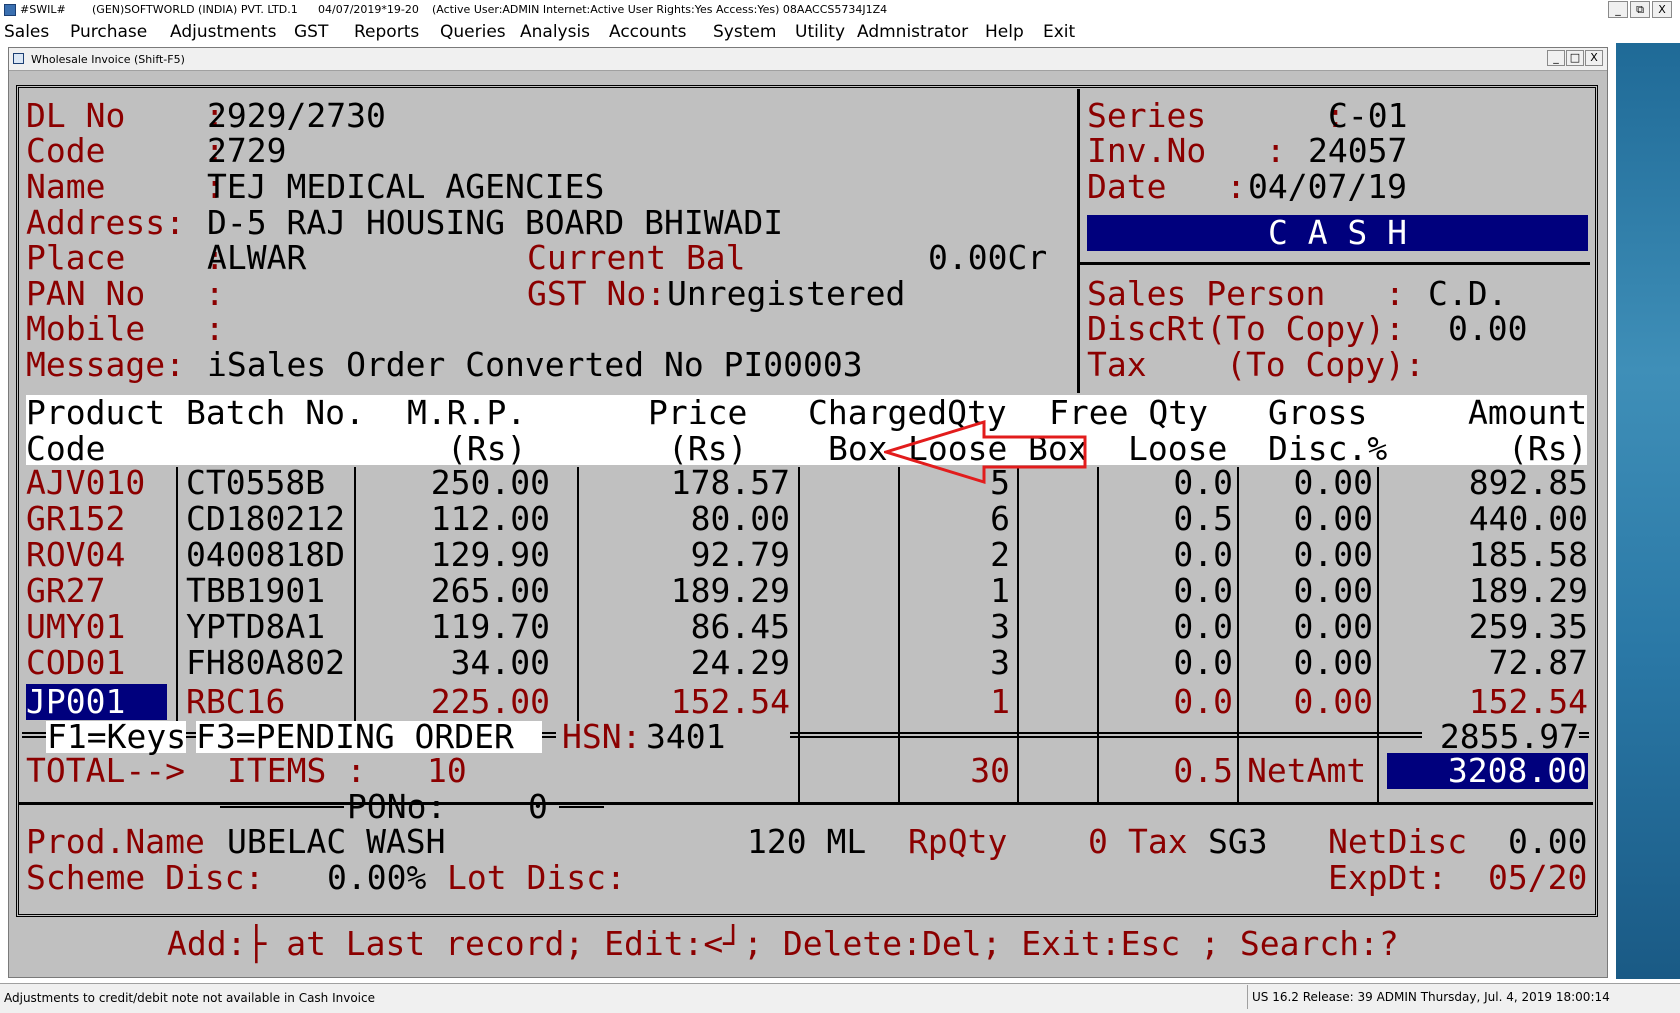 This screenshot has height=1013, width=1680. What do you see at coordinates (1246, 328) in the screenshot?
I see `discrt-label: DiscRt(To Copy):` at bounding box center [1246, 328].